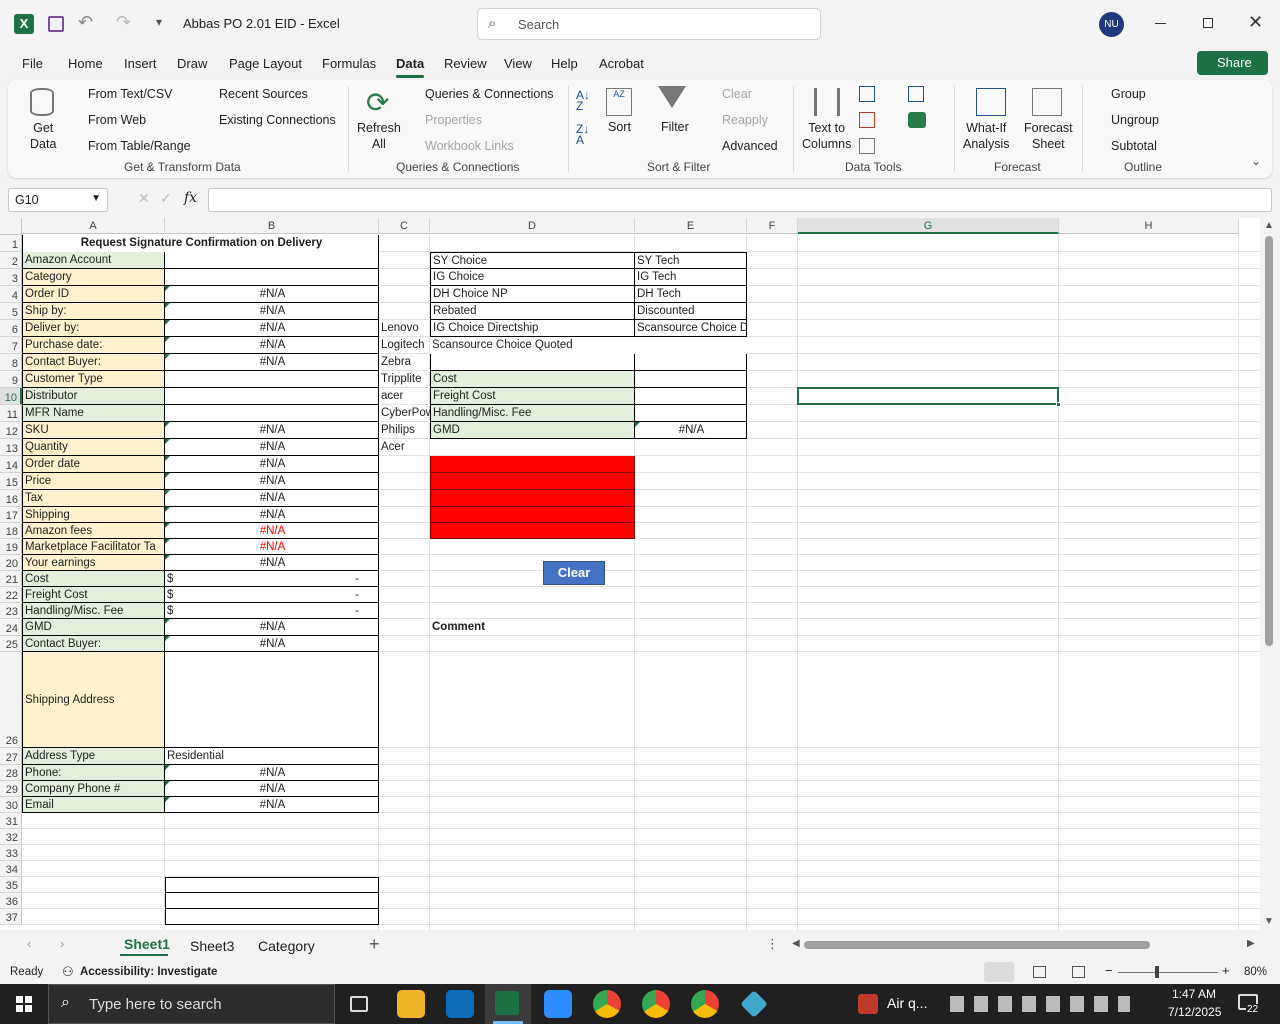  I want to click on group-button: Group, so click(1128, 94).